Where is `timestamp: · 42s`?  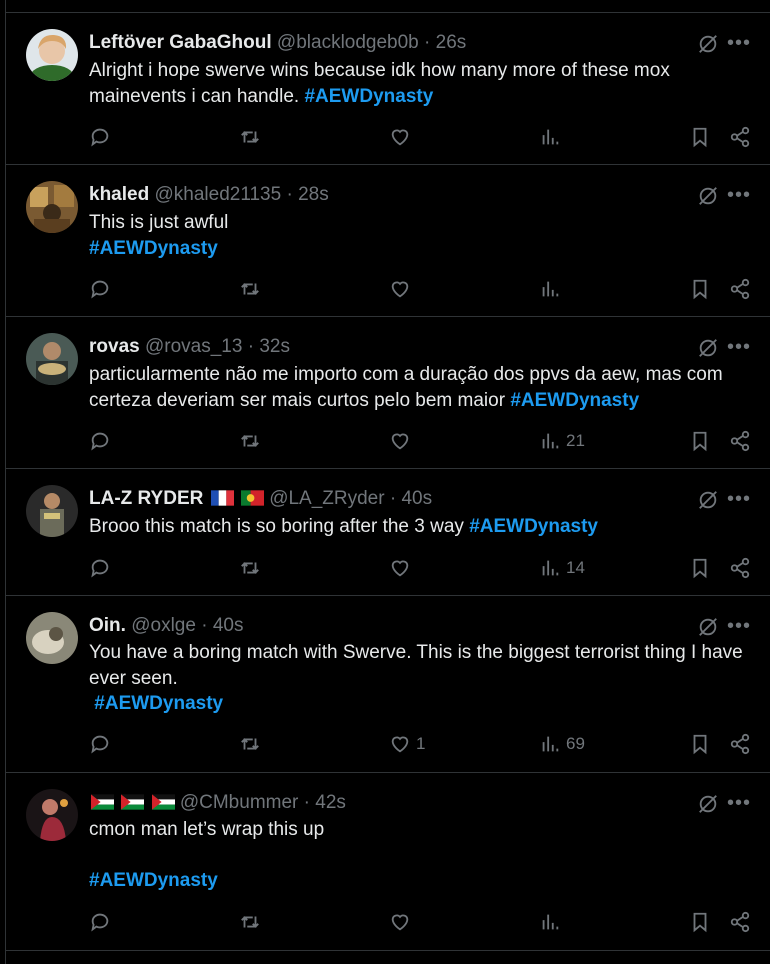 timestamp: · 42s is located at coordinates (325, 802).